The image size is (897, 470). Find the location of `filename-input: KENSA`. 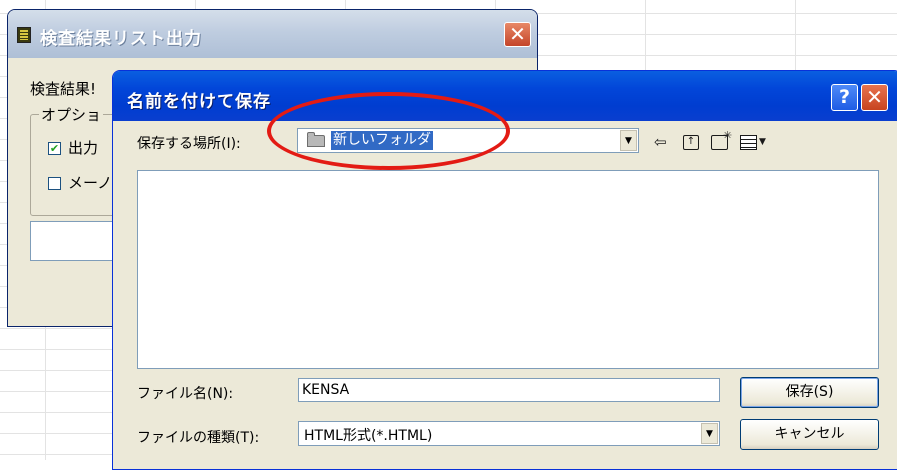

filename-input: KENSA is located at coordinates (509, 390).